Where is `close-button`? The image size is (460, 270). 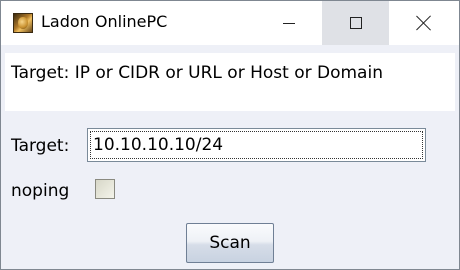 close-button is located at coordinates (424, 23).